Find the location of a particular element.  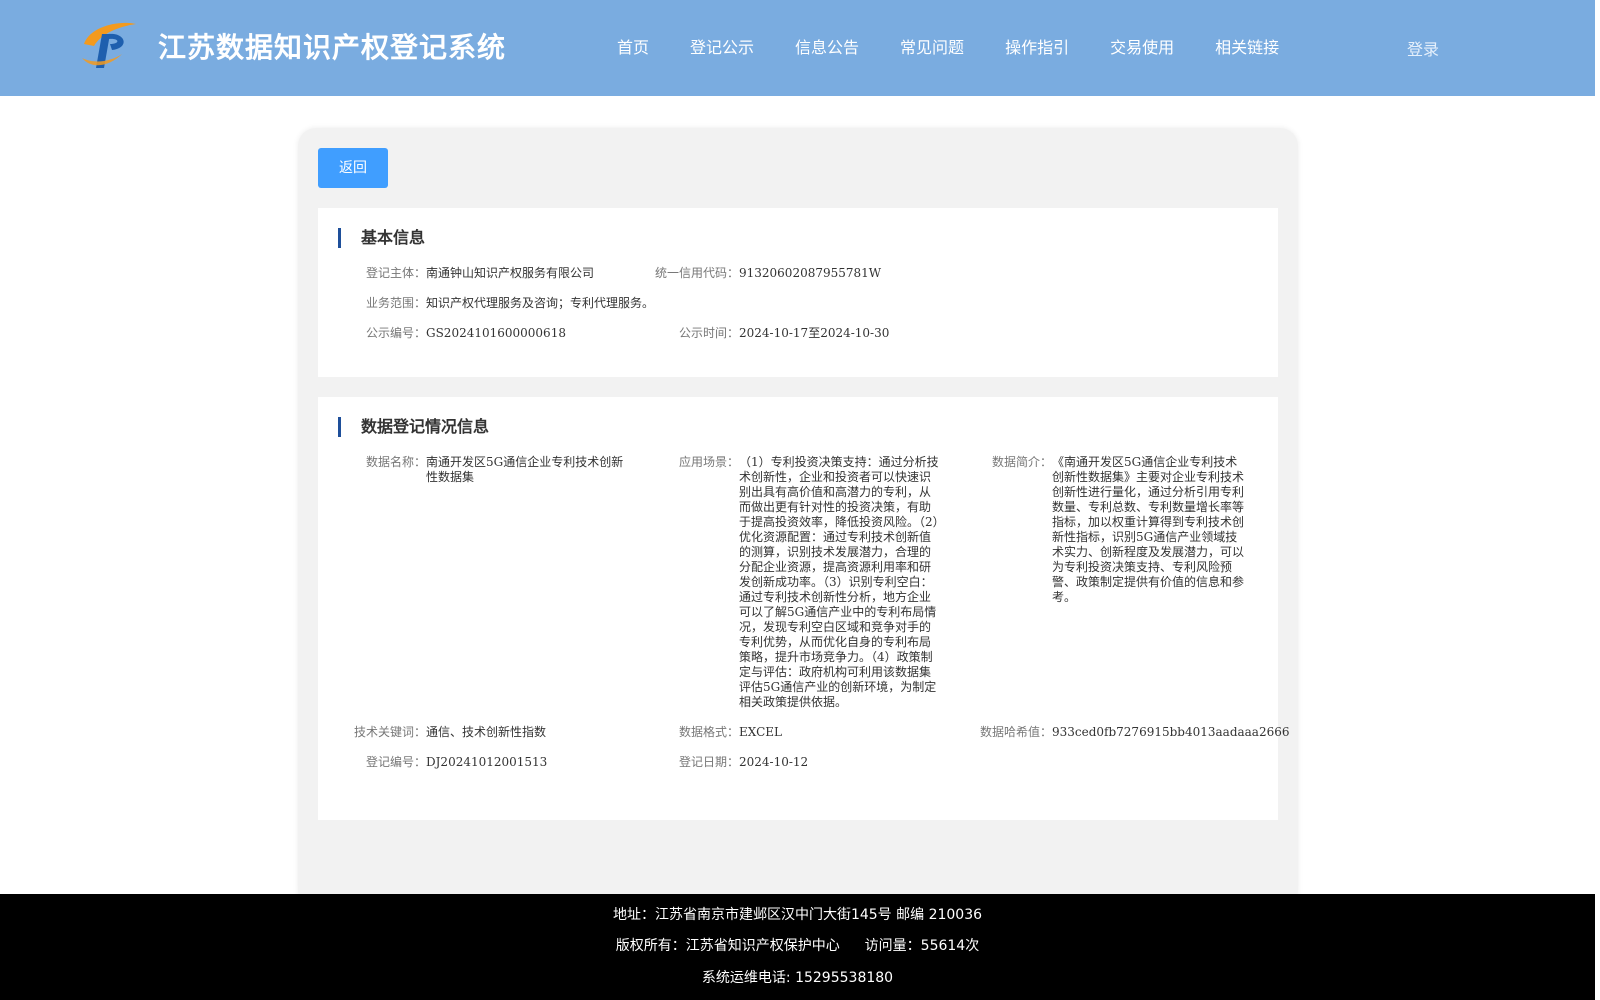

registrant-field: 登记主体： 南通钟山知识产权服务有限公司 is located at coordinates (506, 273).